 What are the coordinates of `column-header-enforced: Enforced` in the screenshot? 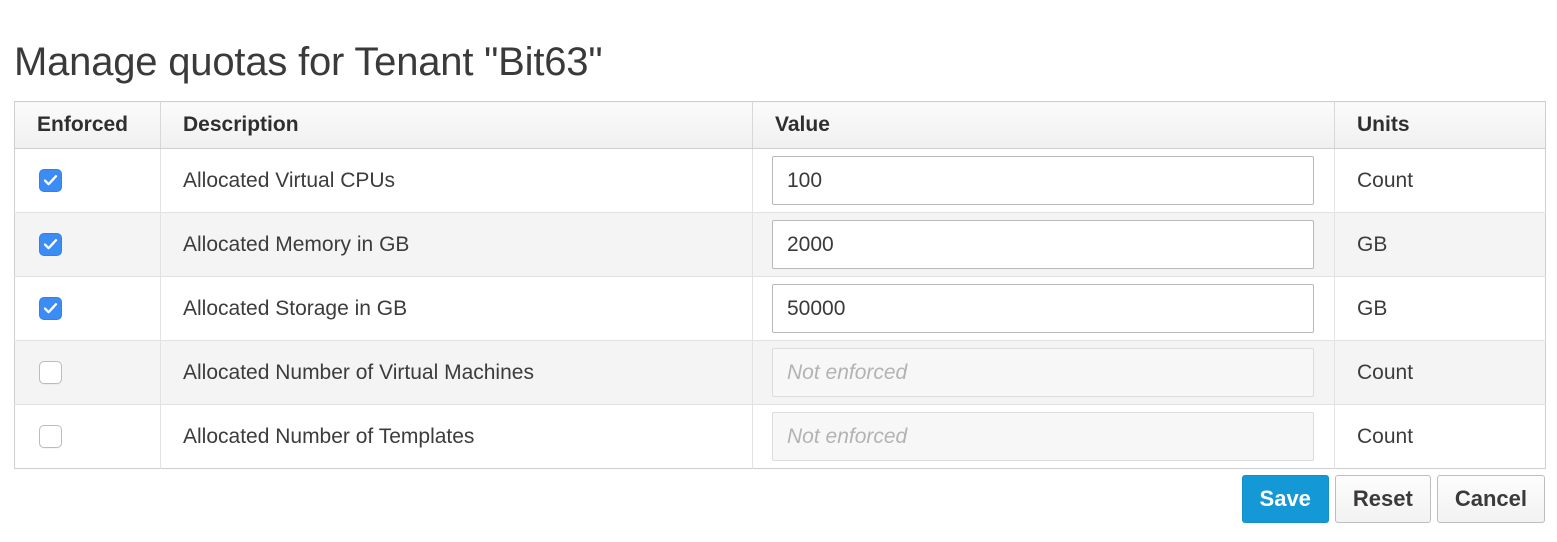 It's located at (87, 125).